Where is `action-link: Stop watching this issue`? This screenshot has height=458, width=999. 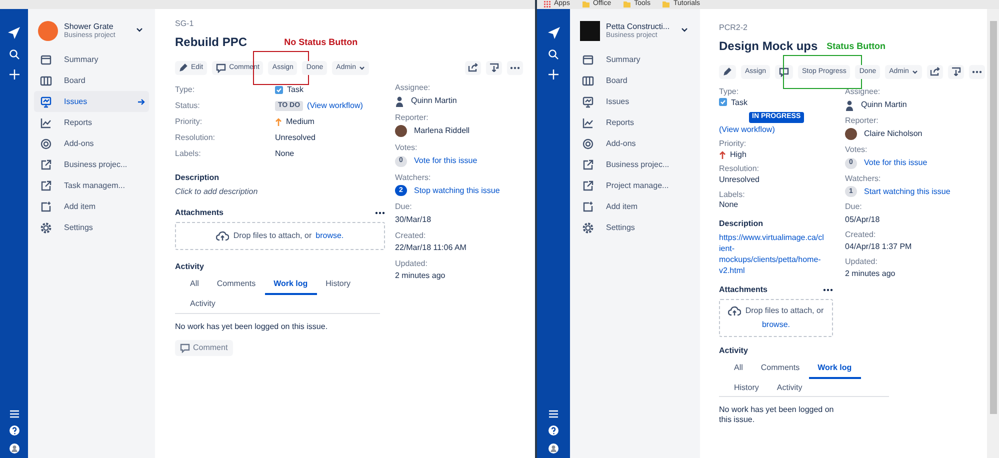
action-link: Stop watching this issue is located at coordinates (457, 191).